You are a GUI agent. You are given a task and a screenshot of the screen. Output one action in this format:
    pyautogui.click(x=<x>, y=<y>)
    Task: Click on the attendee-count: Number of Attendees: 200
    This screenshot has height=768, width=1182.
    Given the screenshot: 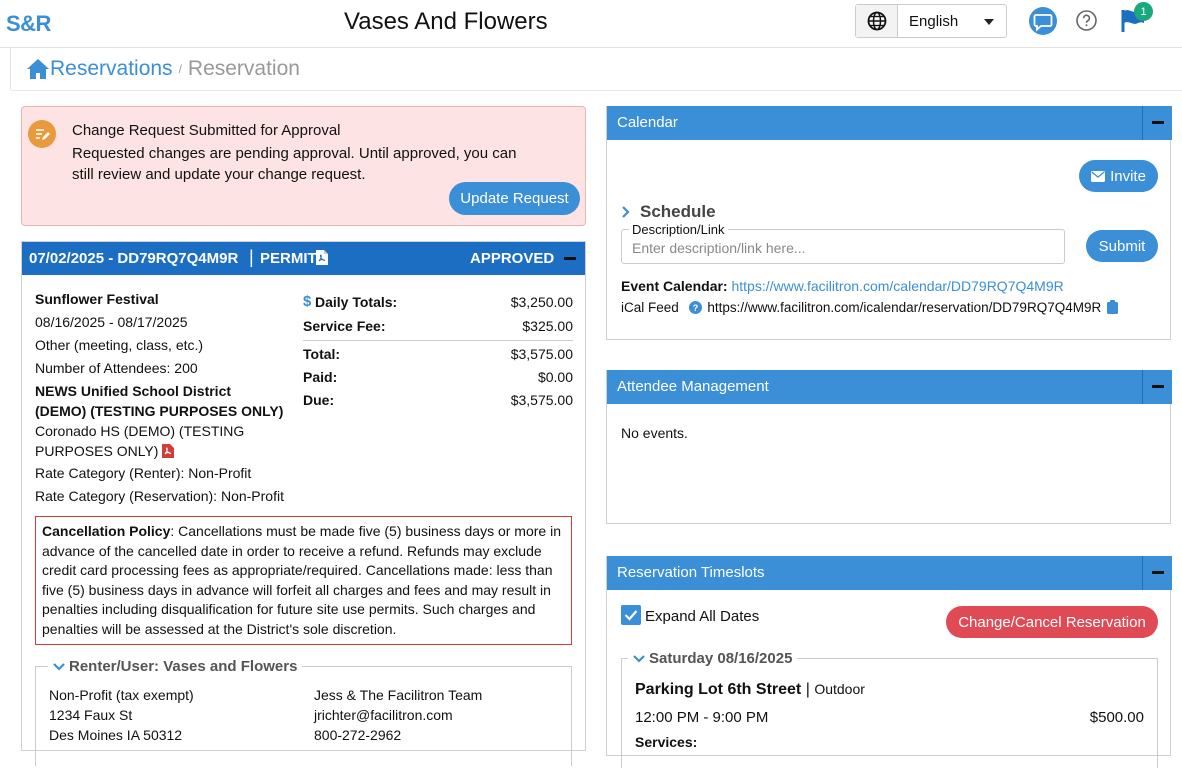 What is the action you would take?
    pyautogui.click(x=116, y=368)
    